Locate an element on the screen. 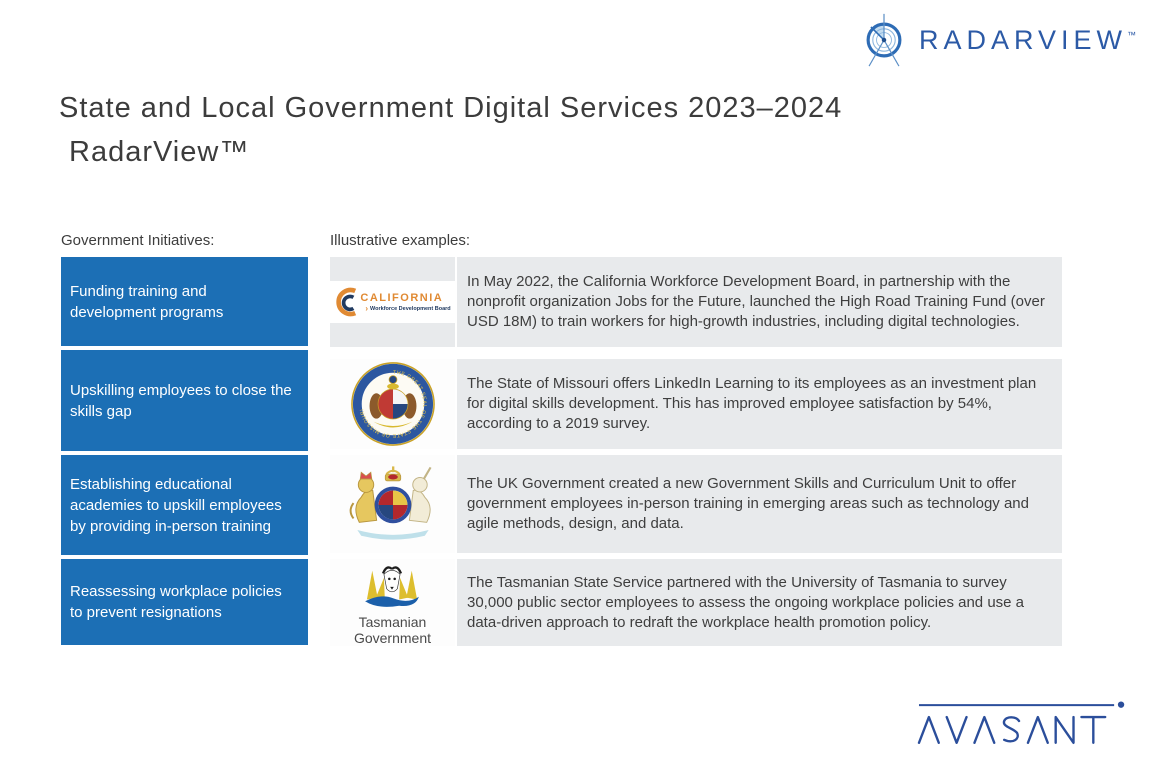 The image size is (1152, 768). example-logo-cell: Tasmanian Government is located at coordinates (392, 602).